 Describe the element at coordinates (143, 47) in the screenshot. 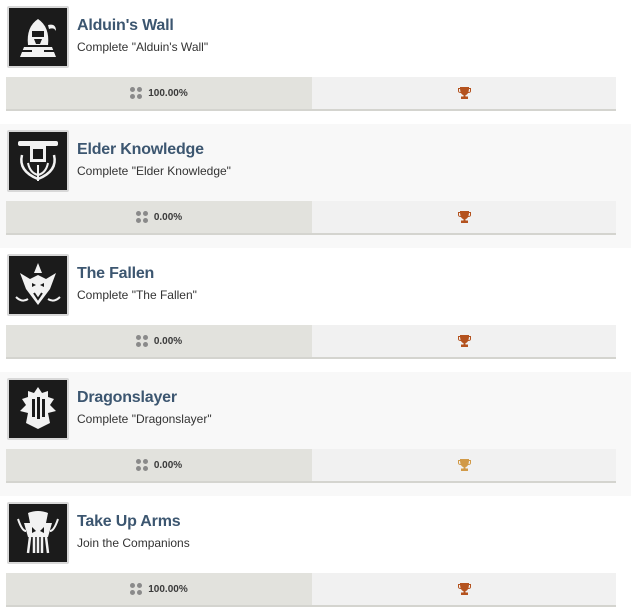

I see `achievement-description: Complete "Alduin's Wall"` at that location.